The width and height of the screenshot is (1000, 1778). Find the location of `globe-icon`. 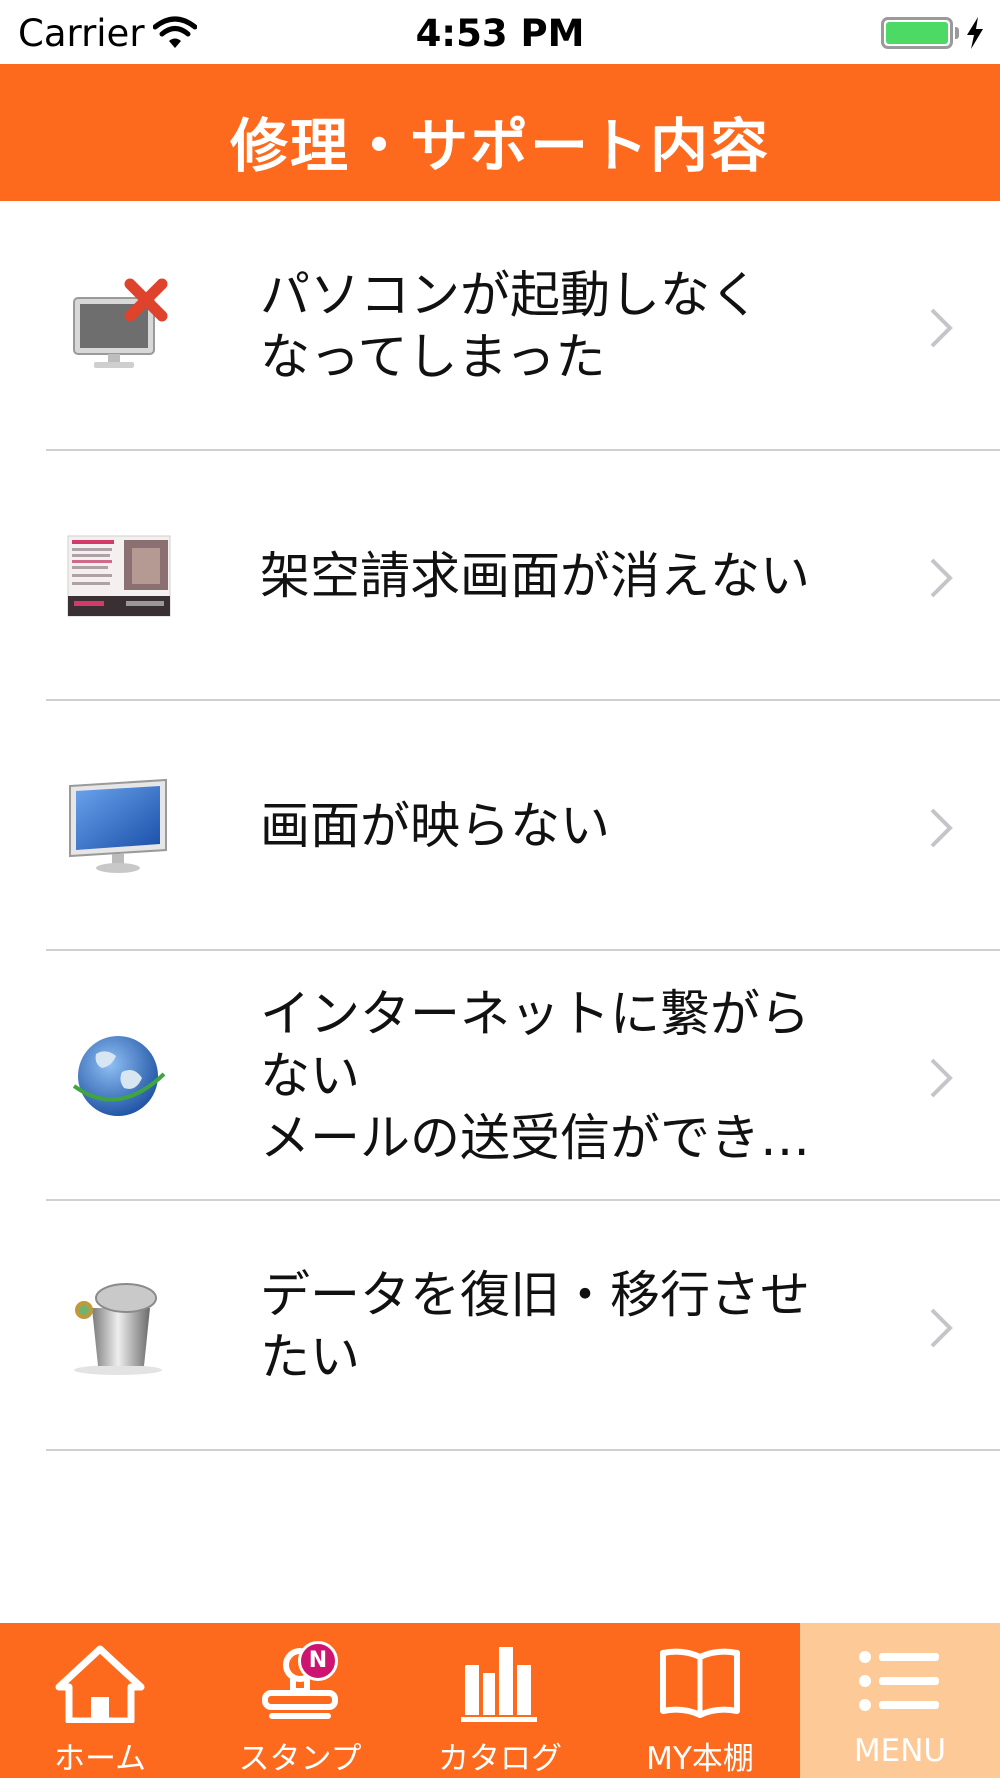

globe-icon is located at coordinates (119, 1076).